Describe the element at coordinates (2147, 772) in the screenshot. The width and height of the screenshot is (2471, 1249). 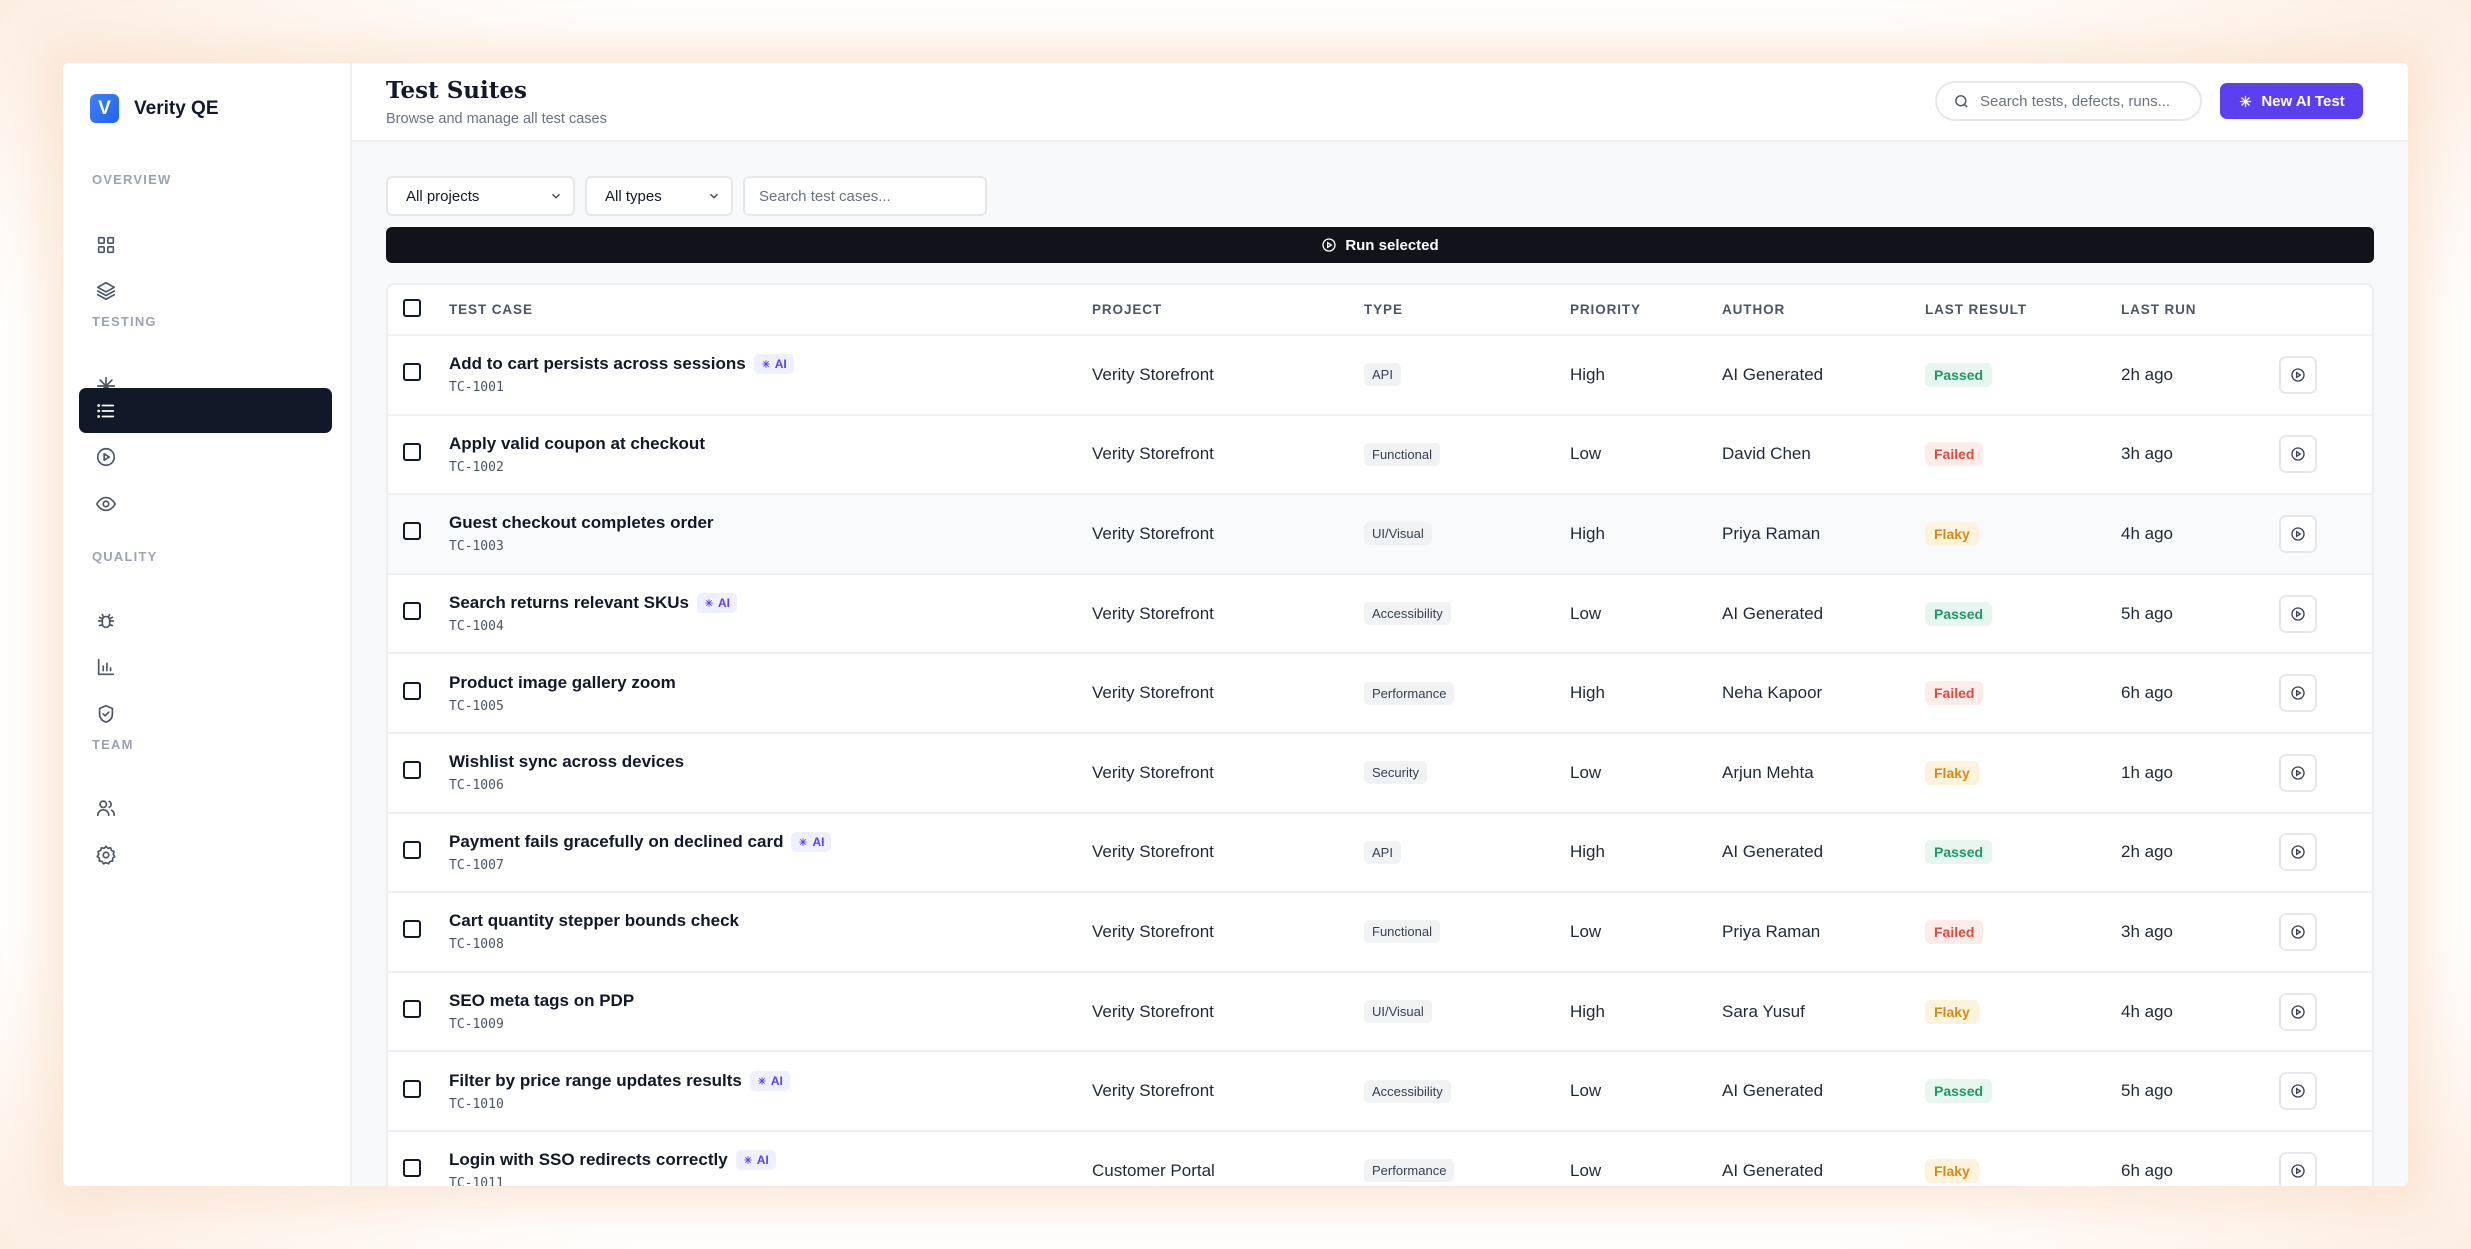
I see `last-run-cell: 1h ago` at that location.